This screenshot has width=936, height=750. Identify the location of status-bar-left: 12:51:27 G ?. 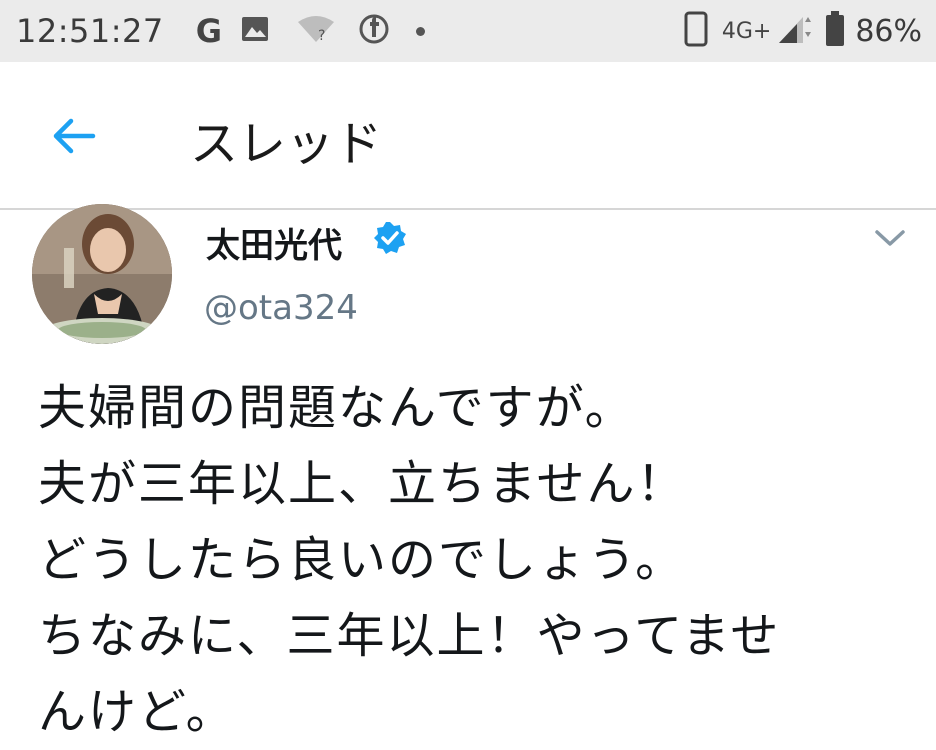
(220, 31).